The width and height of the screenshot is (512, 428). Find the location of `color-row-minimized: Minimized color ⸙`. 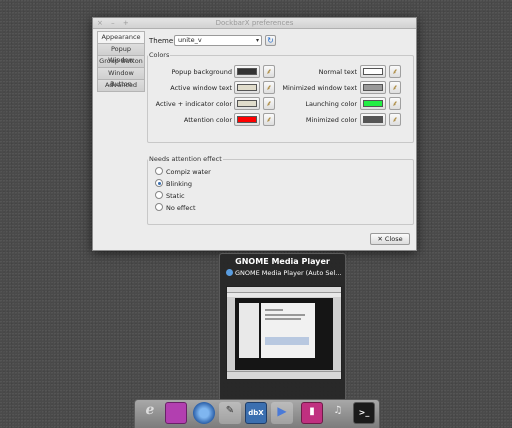

color-row-minimized: Minimized color ⸙ is located at coordinates (280, 119).